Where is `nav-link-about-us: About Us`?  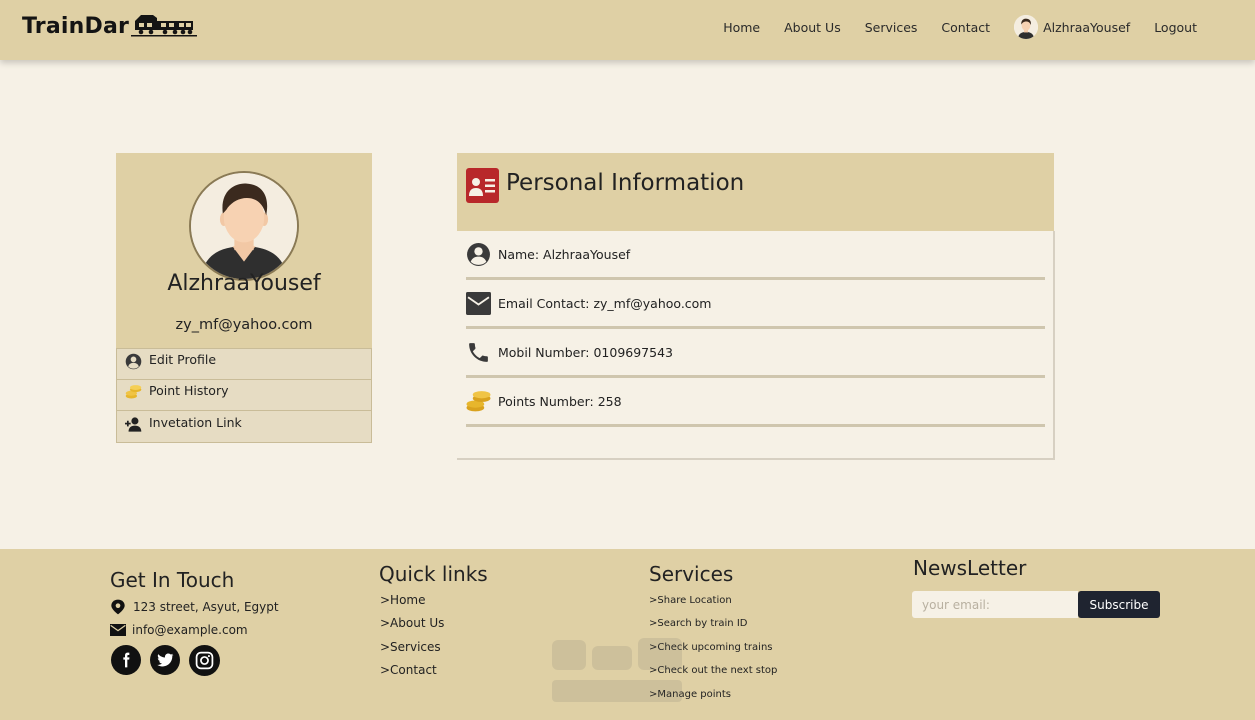
nav-link-about-us: About Us is located at coordinates (812, 27).